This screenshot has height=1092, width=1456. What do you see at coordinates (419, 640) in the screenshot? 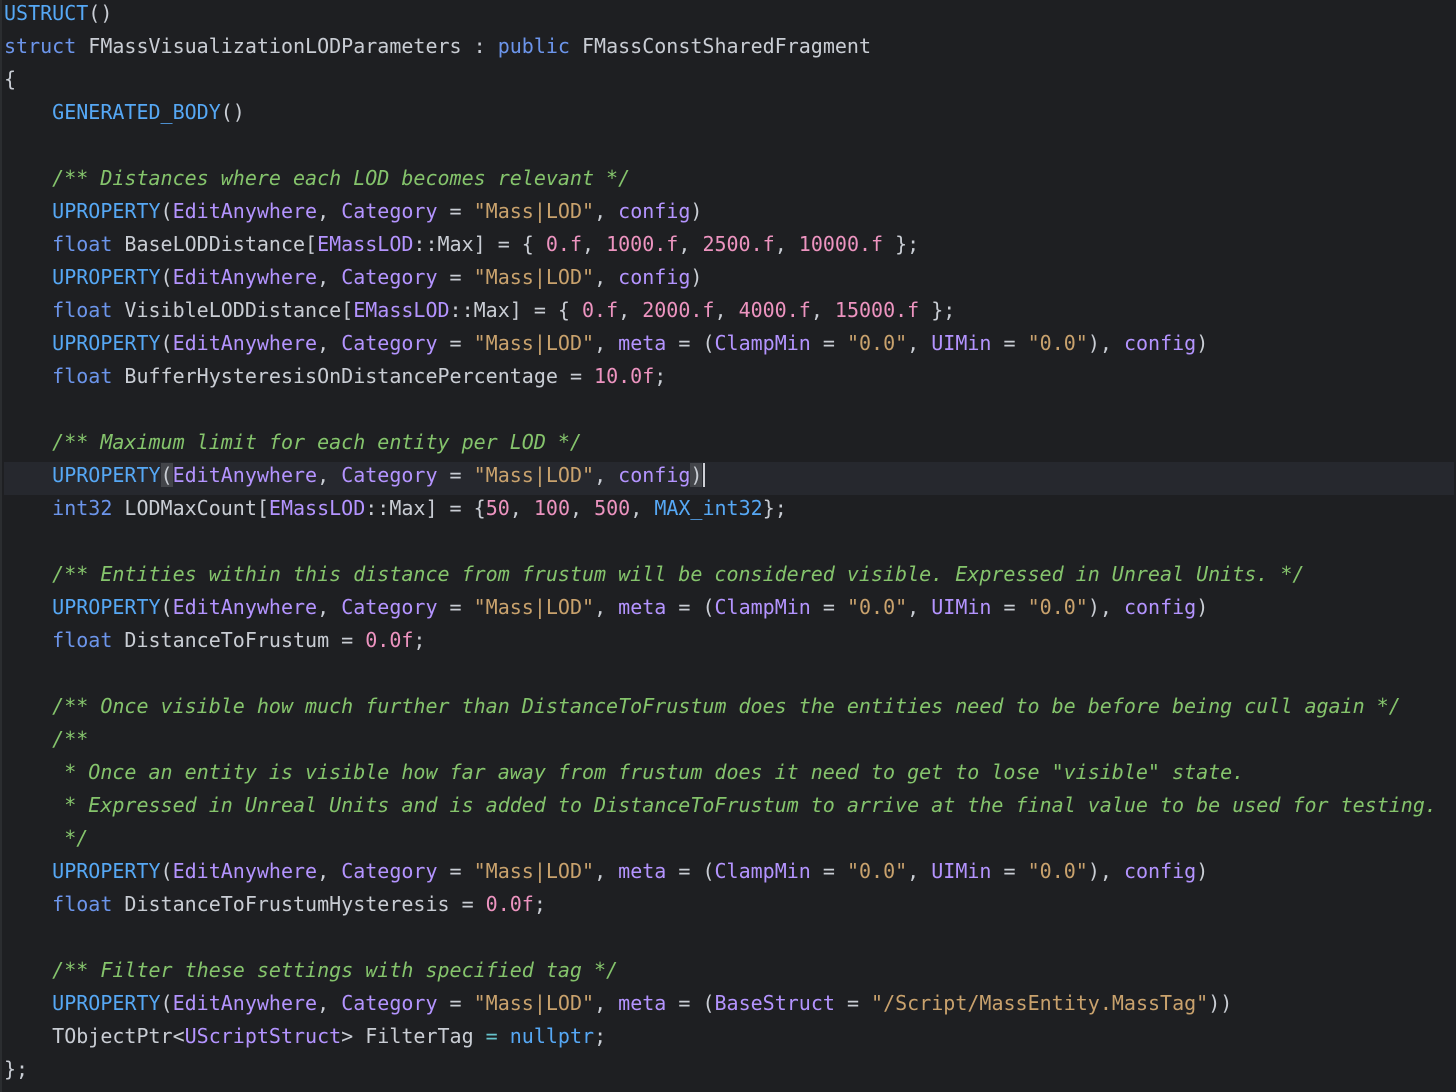
I see `code-token: ;` at bounding box center [419, 640].